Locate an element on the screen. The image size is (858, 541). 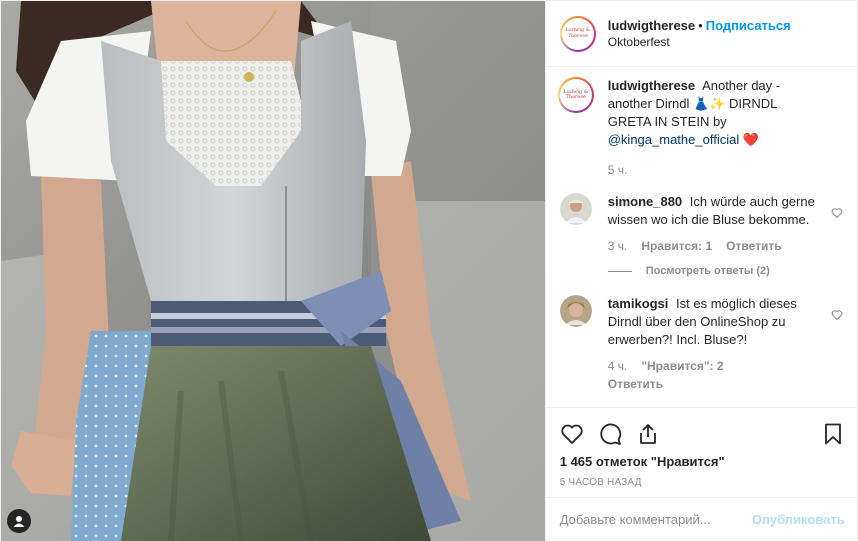
likes-count: 1 465 отметок "Нравится" is located at coordinates (702, 461).